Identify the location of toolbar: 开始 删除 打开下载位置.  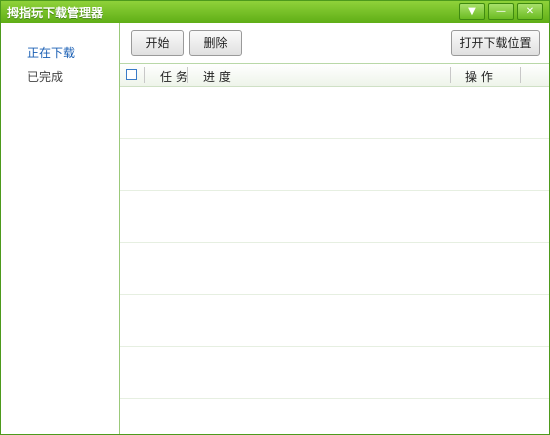
(334, 43).